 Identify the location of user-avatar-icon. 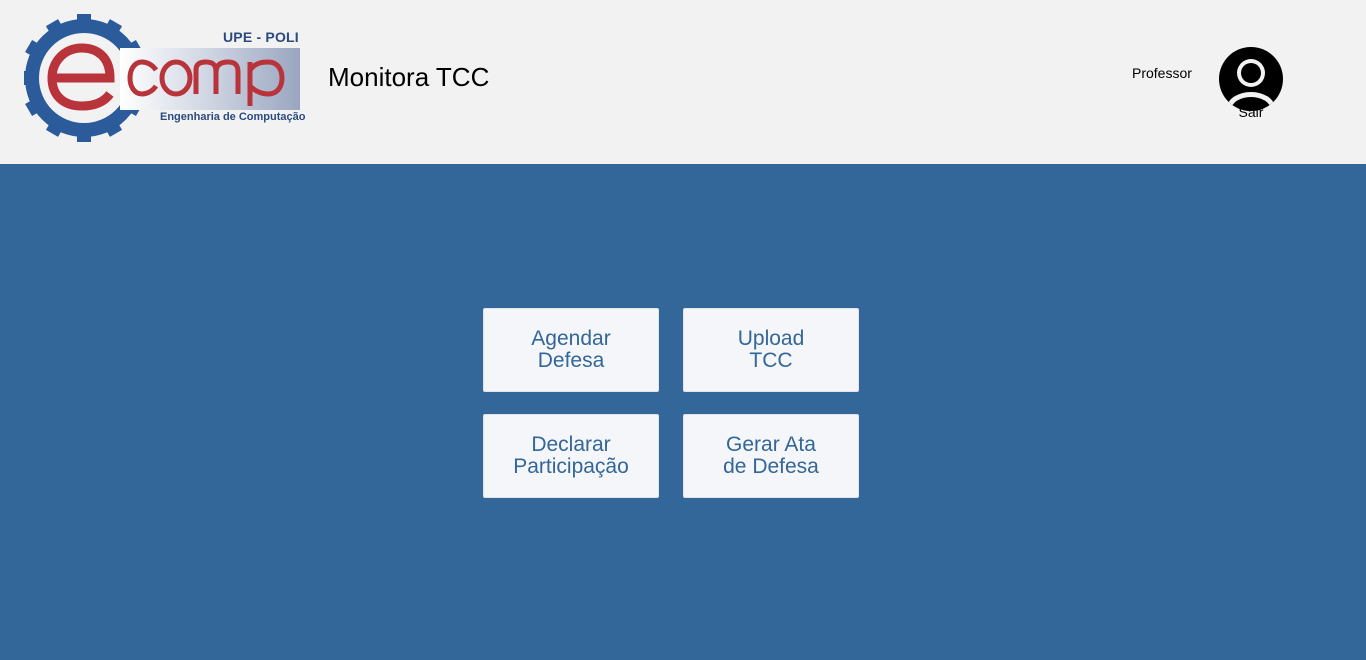
(1251, 79).